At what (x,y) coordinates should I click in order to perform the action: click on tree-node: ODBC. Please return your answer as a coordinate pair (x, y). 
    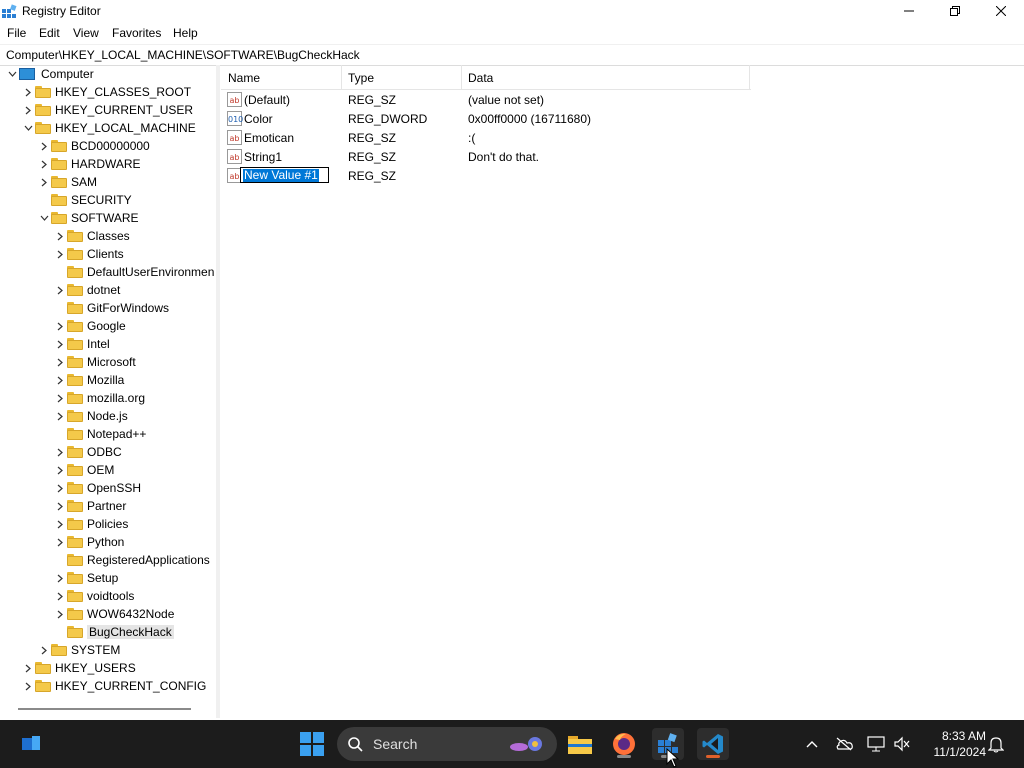
    Looking at the image, I should click on (87, 452).